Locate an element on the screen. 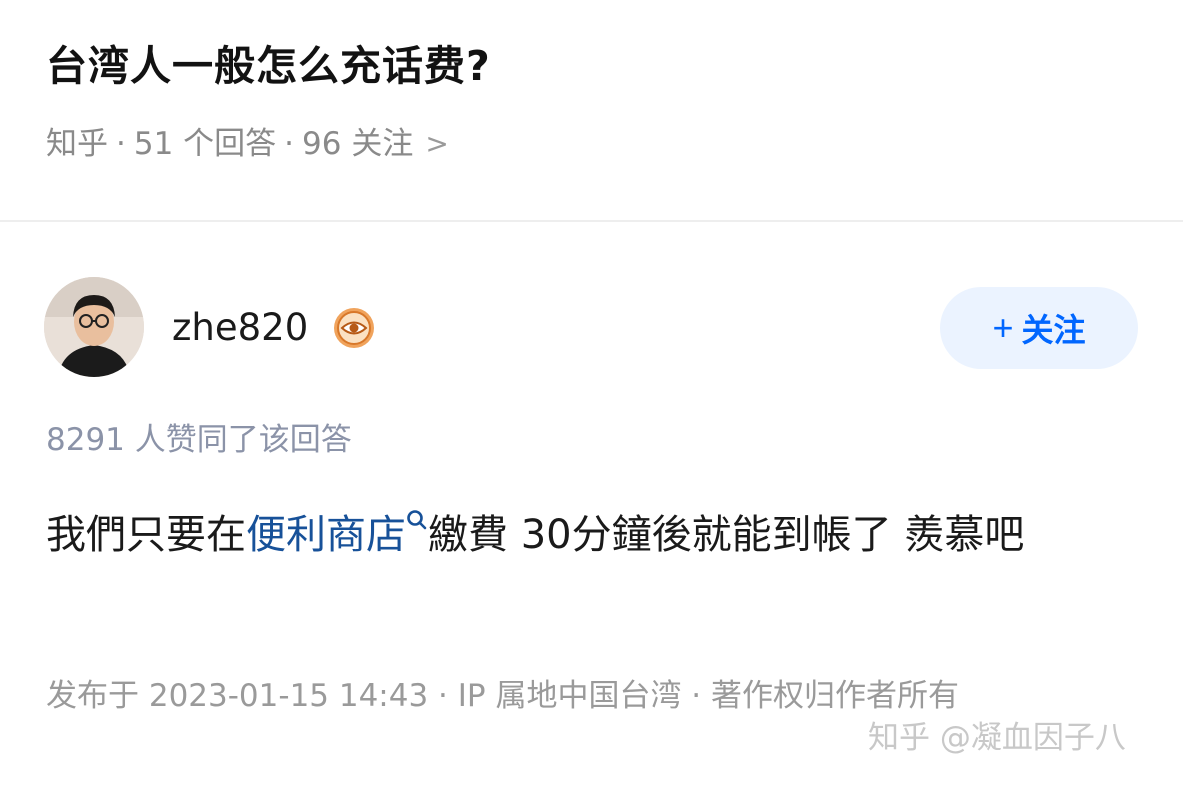 The width and height of the screenshot is (1183, 785). follower-count: 96 关注 is located at coordinates (358, 144).